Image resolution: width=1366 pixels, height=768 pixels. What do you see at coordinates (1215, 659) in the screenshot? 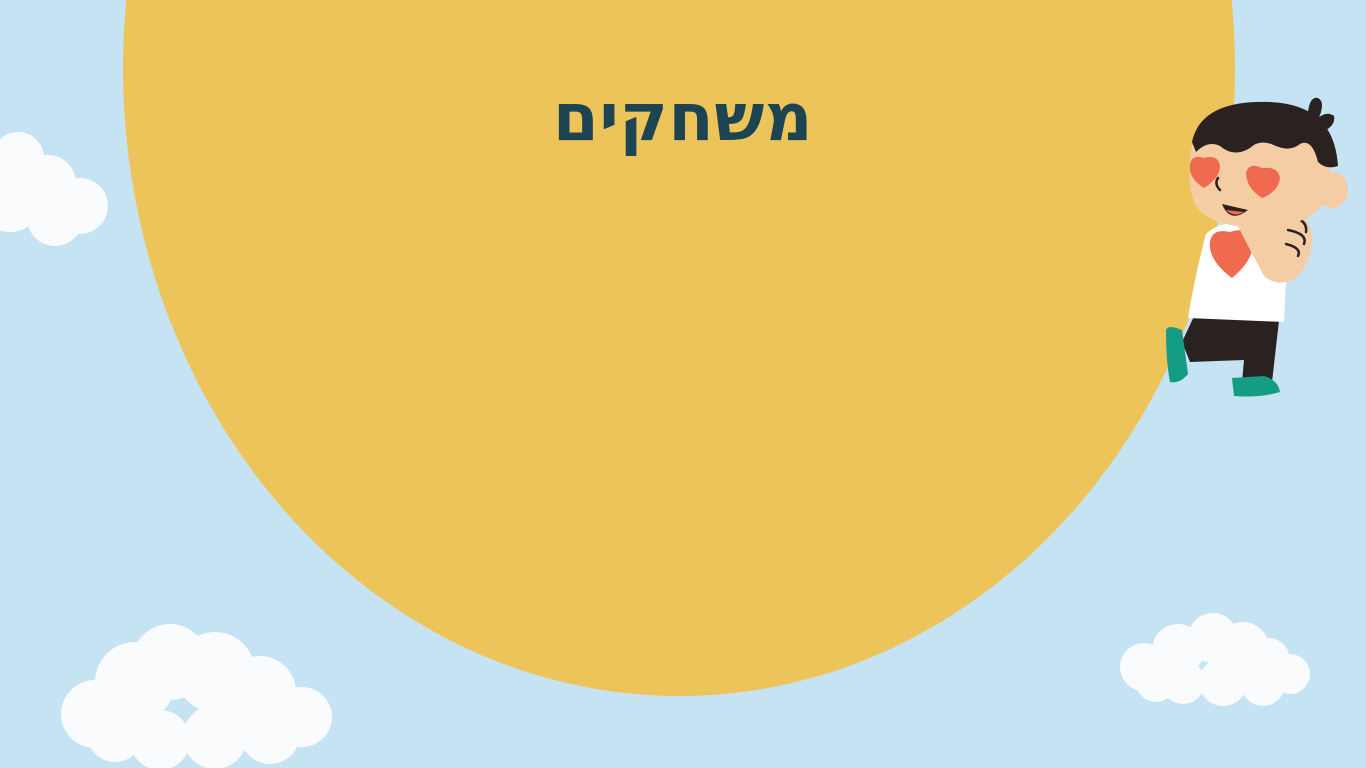
I see `cloud-right-bottom-icon` at bounding box center [1215, 659].